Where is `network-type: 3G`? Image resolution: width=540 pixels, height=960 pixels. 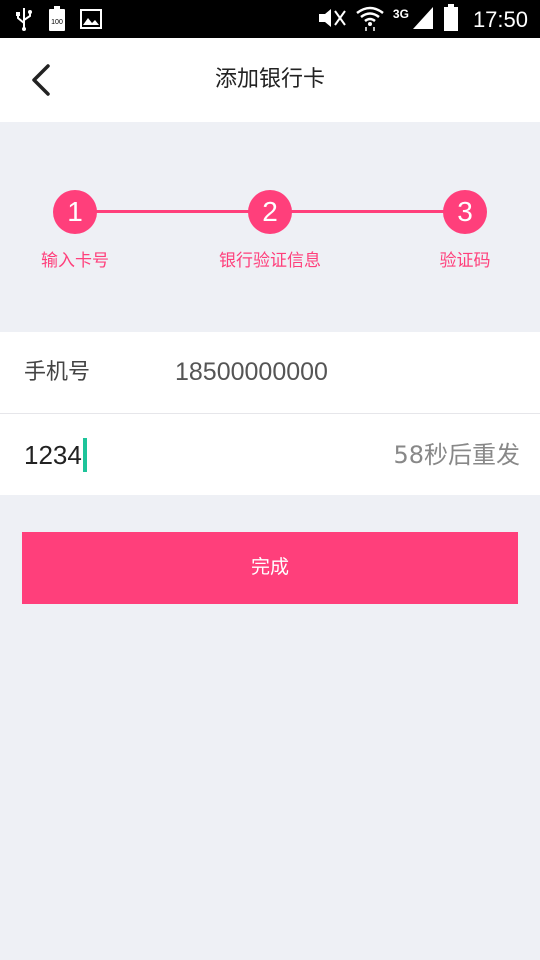 network-type: 3G is located at coordinates (400, 14).